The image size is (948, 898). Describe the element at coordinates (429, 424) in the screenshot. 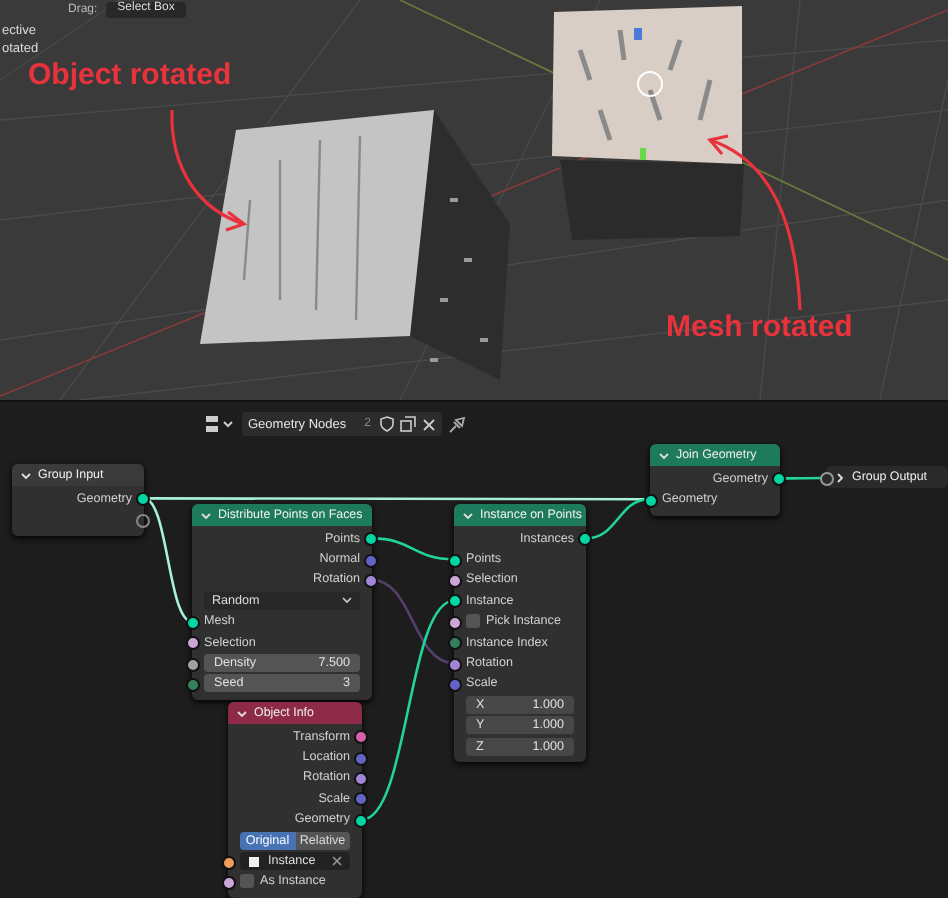

I see `close-icon` at that location.